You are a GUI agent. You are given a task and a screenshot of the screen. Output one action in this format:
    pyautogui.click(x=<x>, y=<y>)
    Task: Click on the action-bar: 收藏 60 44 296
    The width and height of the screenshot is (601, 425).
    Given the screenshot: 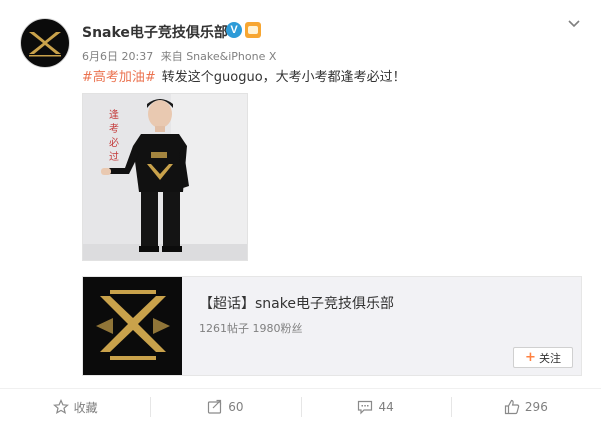 What is the action you would take?
    pyautogui.click(x=300, y=406)
    